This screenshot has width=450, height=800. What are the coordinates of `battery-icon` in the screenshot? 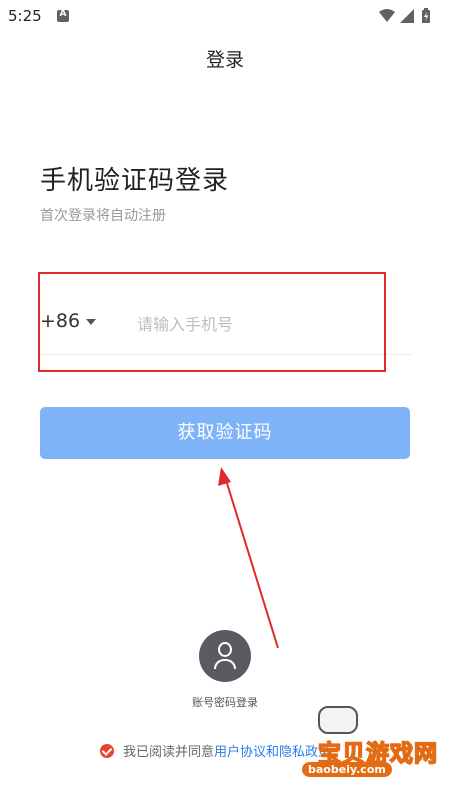 It's located at (426, 15).